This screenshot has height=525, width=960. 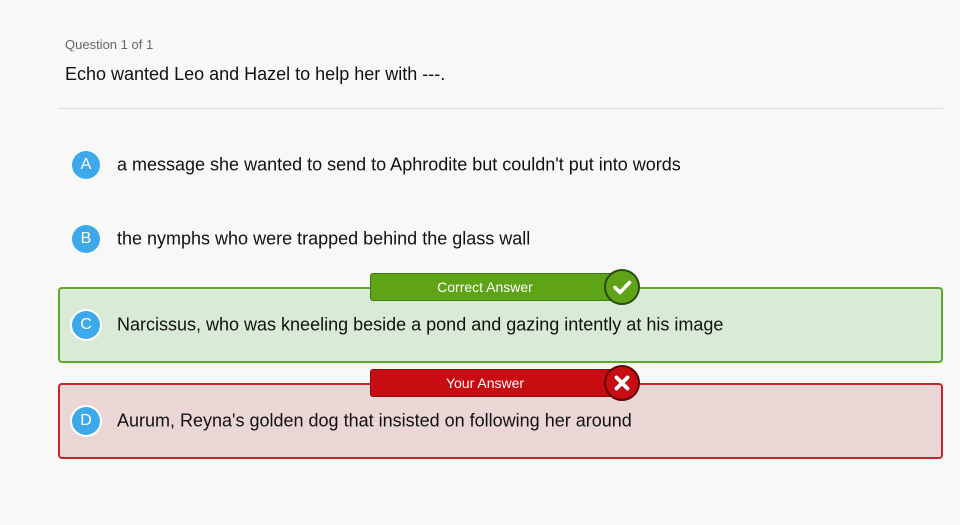 I want to click on question-counter: Question 1 of 1, so click(x=109, y=44).